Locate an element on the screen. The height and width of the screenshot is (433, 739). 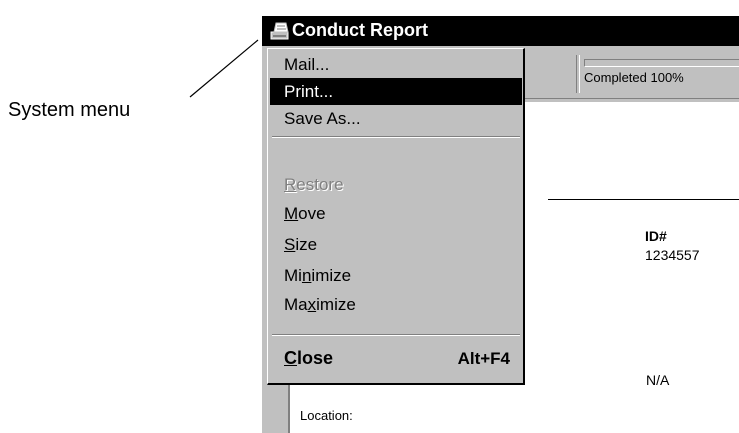
location-label: Location: is located at coordinates (326, 415).